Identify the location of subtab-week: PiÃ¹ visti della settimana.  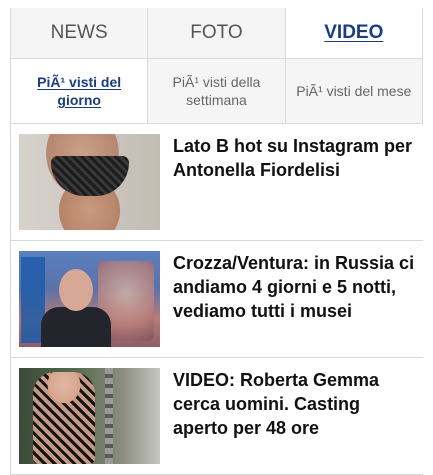
(217, 91).